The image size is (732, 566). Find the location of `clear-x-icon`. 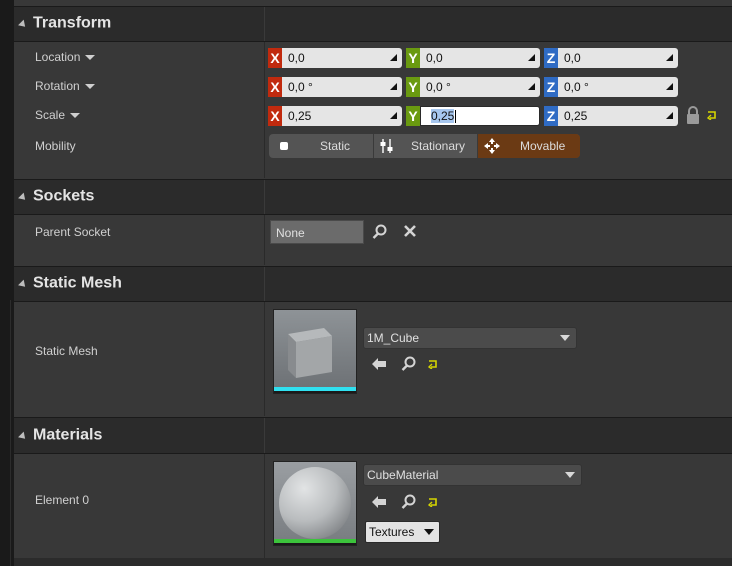

clear-x-icon is located at coordinates (410, 231).